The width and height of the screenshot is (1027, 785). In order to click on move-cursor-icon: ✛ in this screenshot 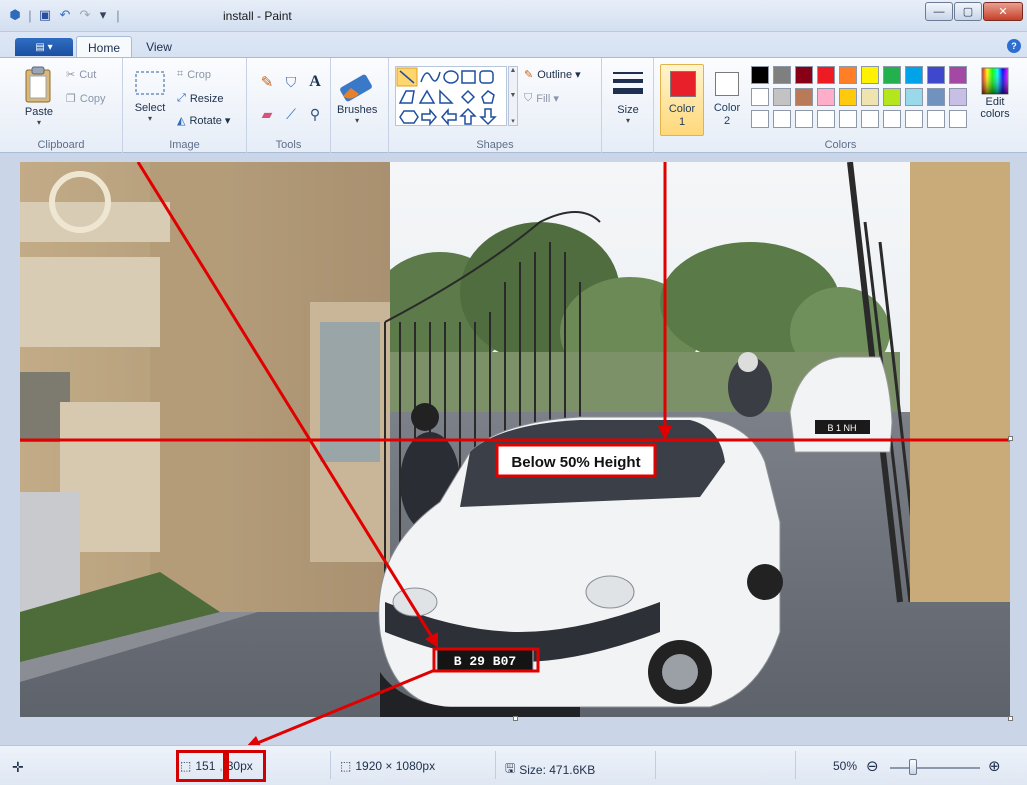, I will do `click(18, 767)`.